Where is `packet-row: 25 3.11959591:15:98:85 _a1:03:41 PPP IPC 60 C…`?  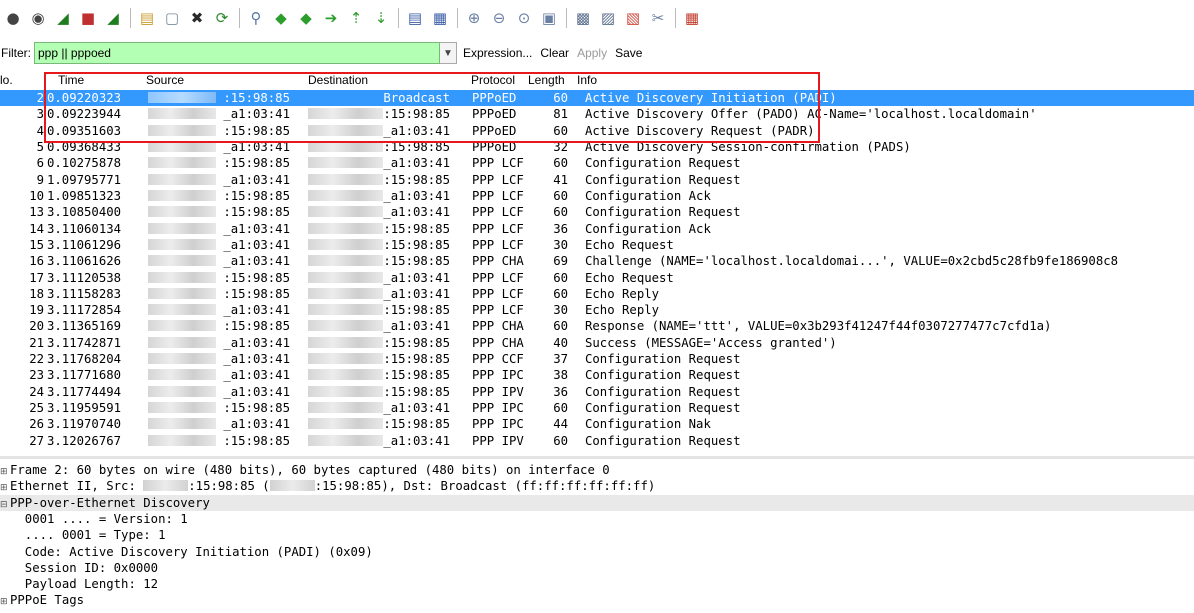 packet-row: 25 3.11959591:15:98:85 _a1:03:41 PPP IPC 60 C… is located at coordinates (597, 408).